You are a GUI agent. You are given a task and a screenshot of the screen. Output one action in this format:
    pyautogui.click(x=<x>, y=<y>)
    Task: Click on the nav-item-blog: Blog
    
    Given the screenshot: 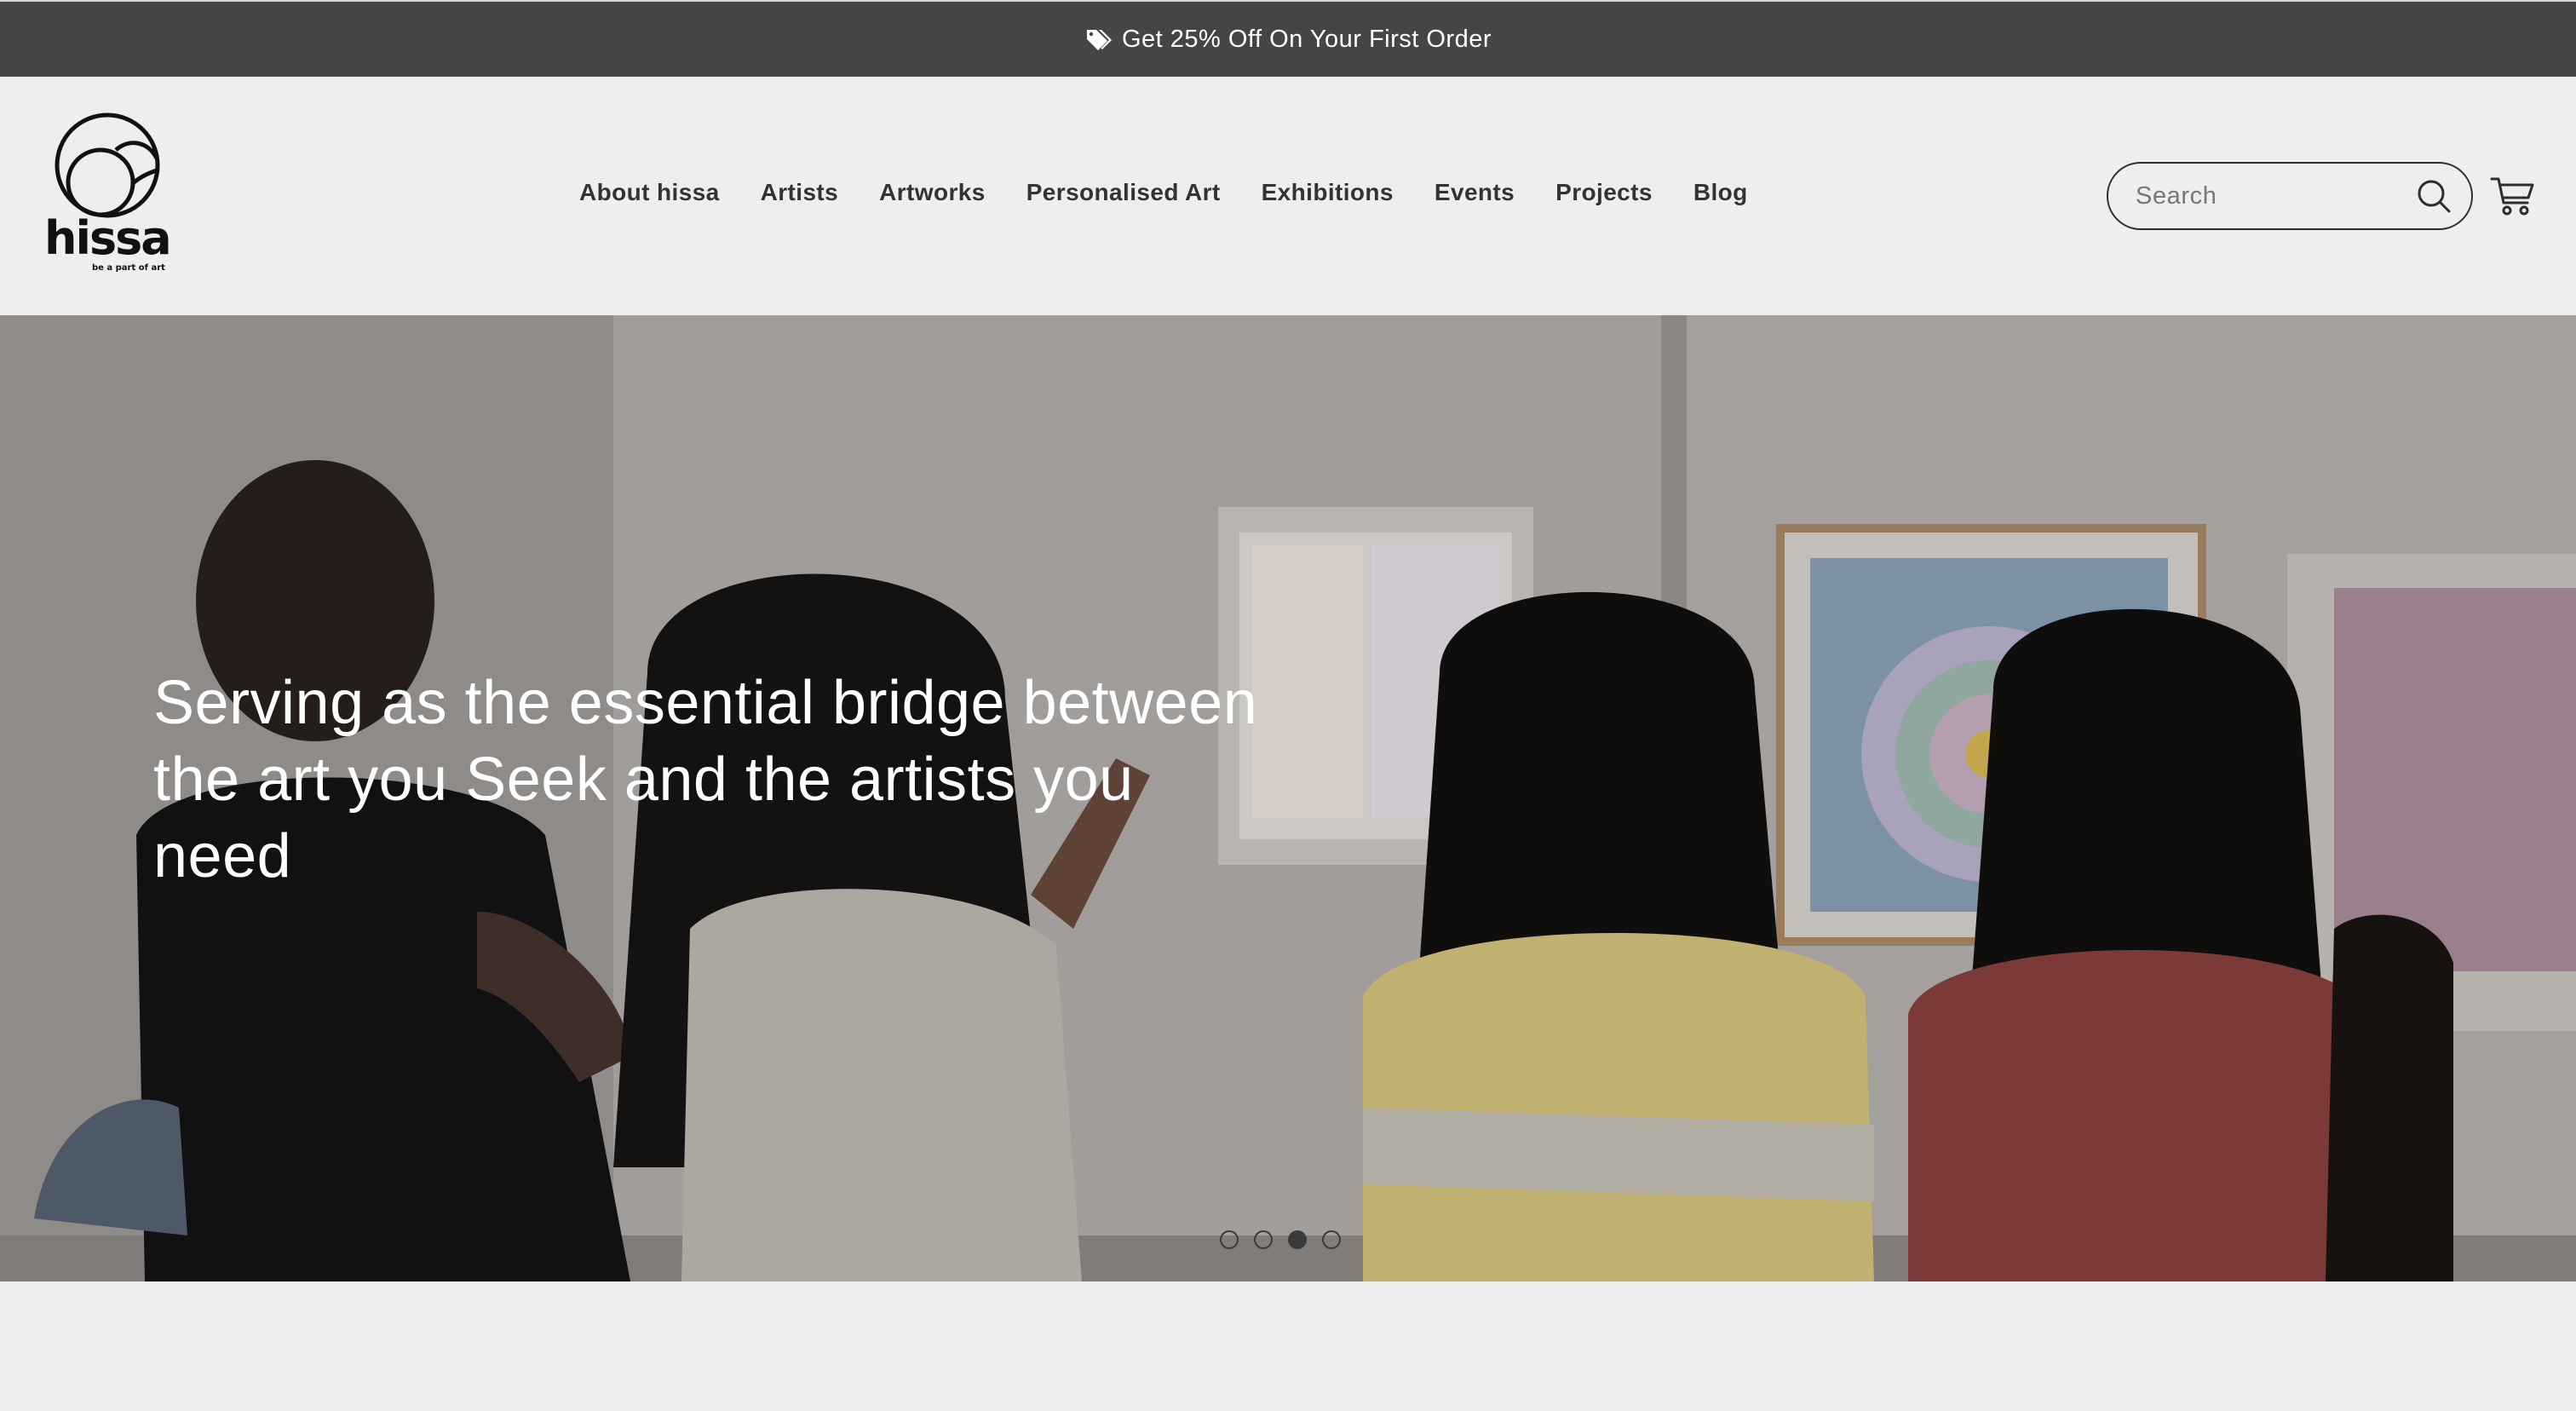 What is the action you would take?
    pyautogui.click(x=1721, y=192)
    